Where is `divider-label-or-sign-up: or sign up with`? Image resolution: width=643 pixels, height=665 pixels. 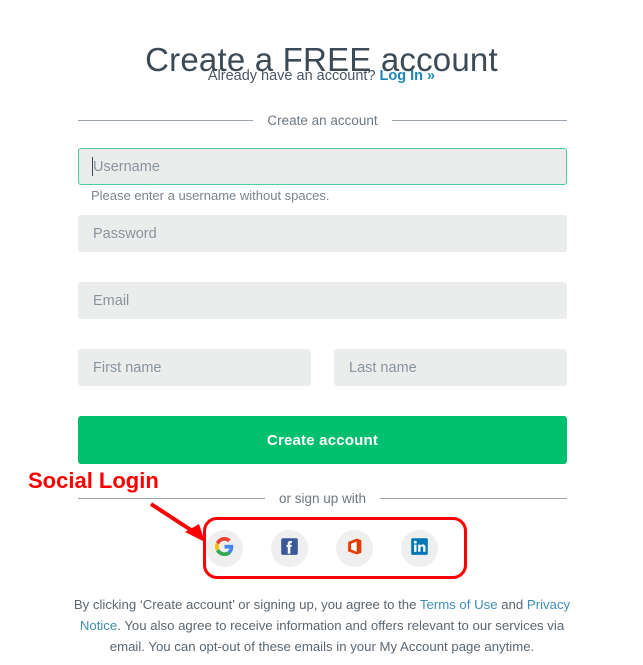
divider-label-or-sign-up: or sign up with is located at coordinates (322, 498).